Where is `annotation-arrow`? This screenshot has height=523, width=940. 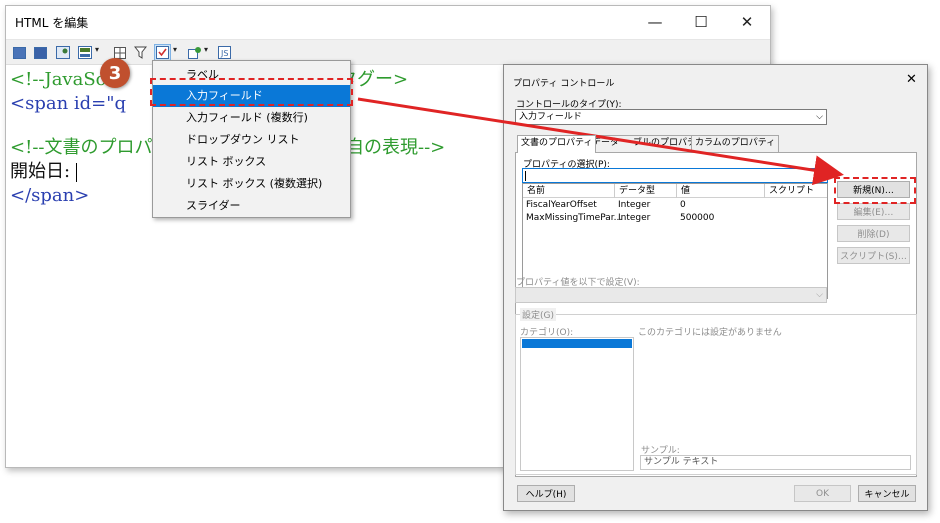 annotation-arrow is located at coordinates (600, 141).